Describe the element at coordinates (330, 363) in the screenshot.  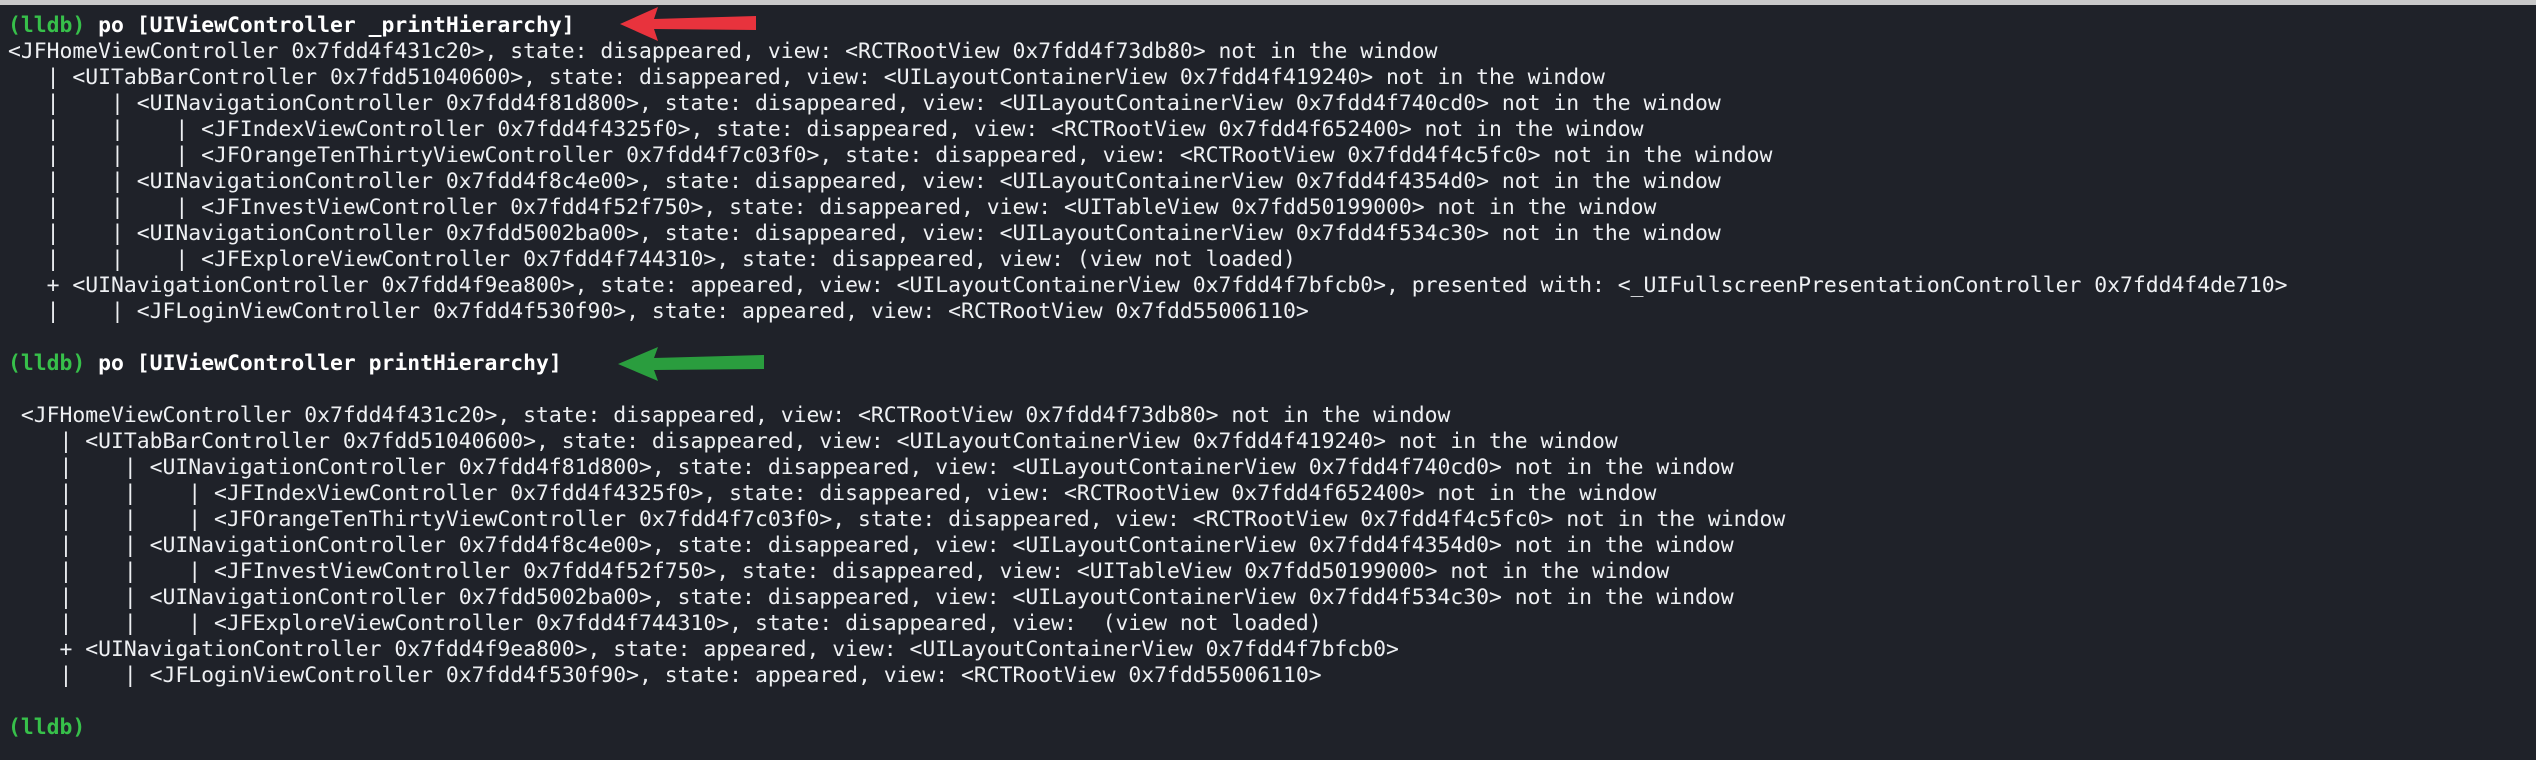
I see `command-text: po [UIViewController printHierarchy]` at that location.